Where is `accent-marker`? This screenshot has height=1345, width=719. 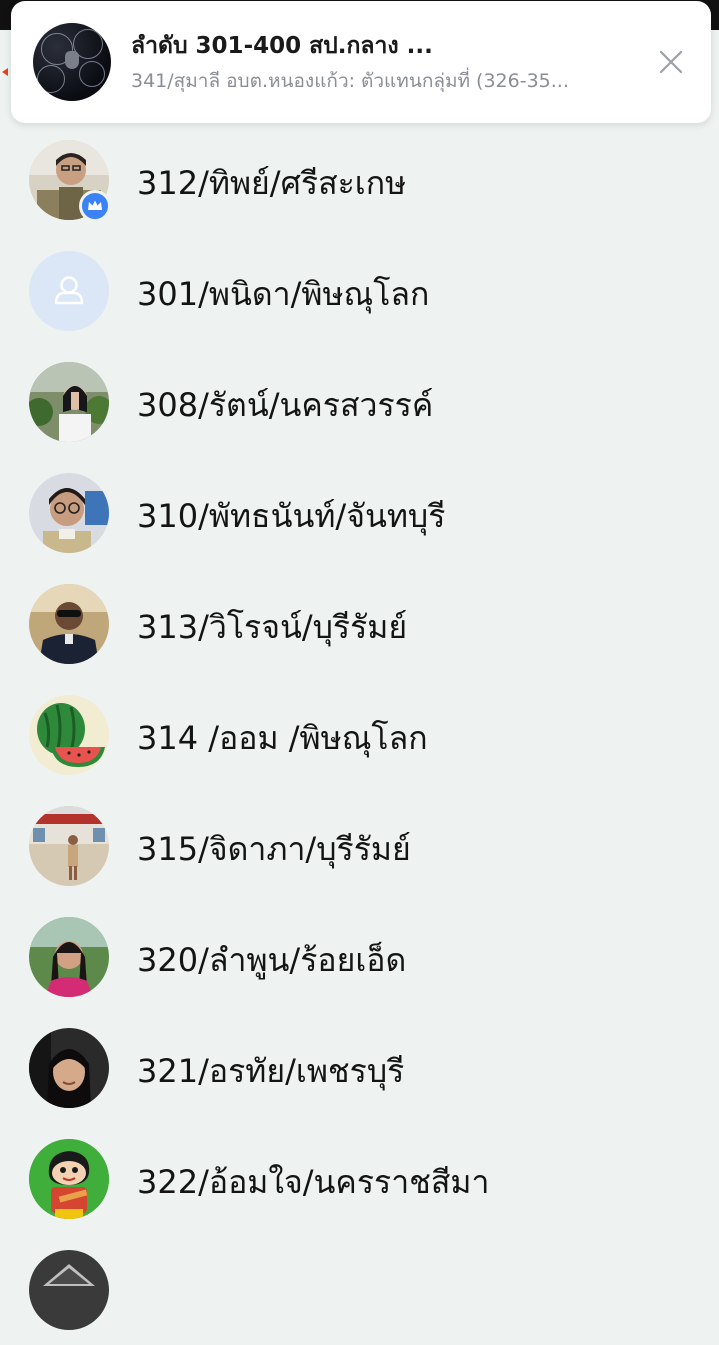
accent-marker is located at coordinates (4, 72).